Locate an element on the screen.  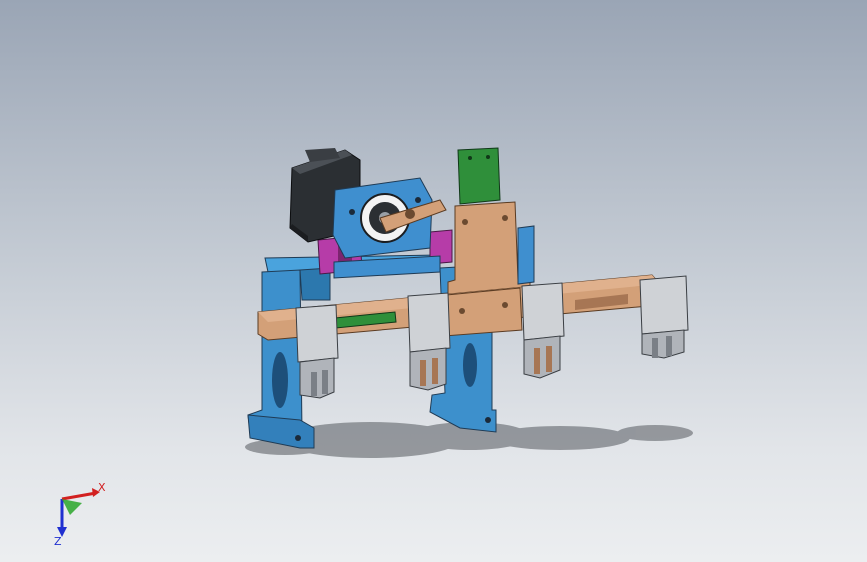
x-axis-icon is located at coordinates (79, 496).